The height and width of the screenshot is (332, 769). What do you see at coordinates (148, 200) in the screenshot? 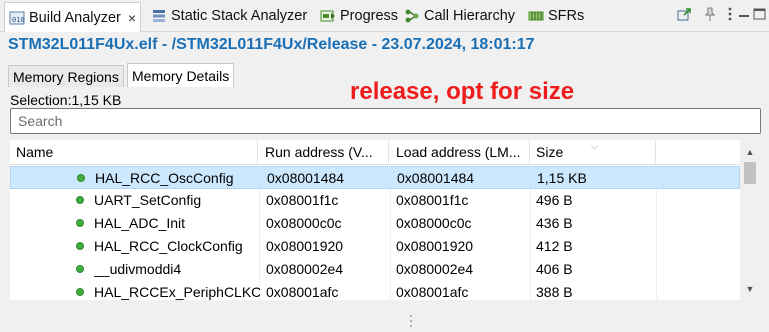
I see `cell-name: UART_SetConfig` at bounding box center [148, 200].